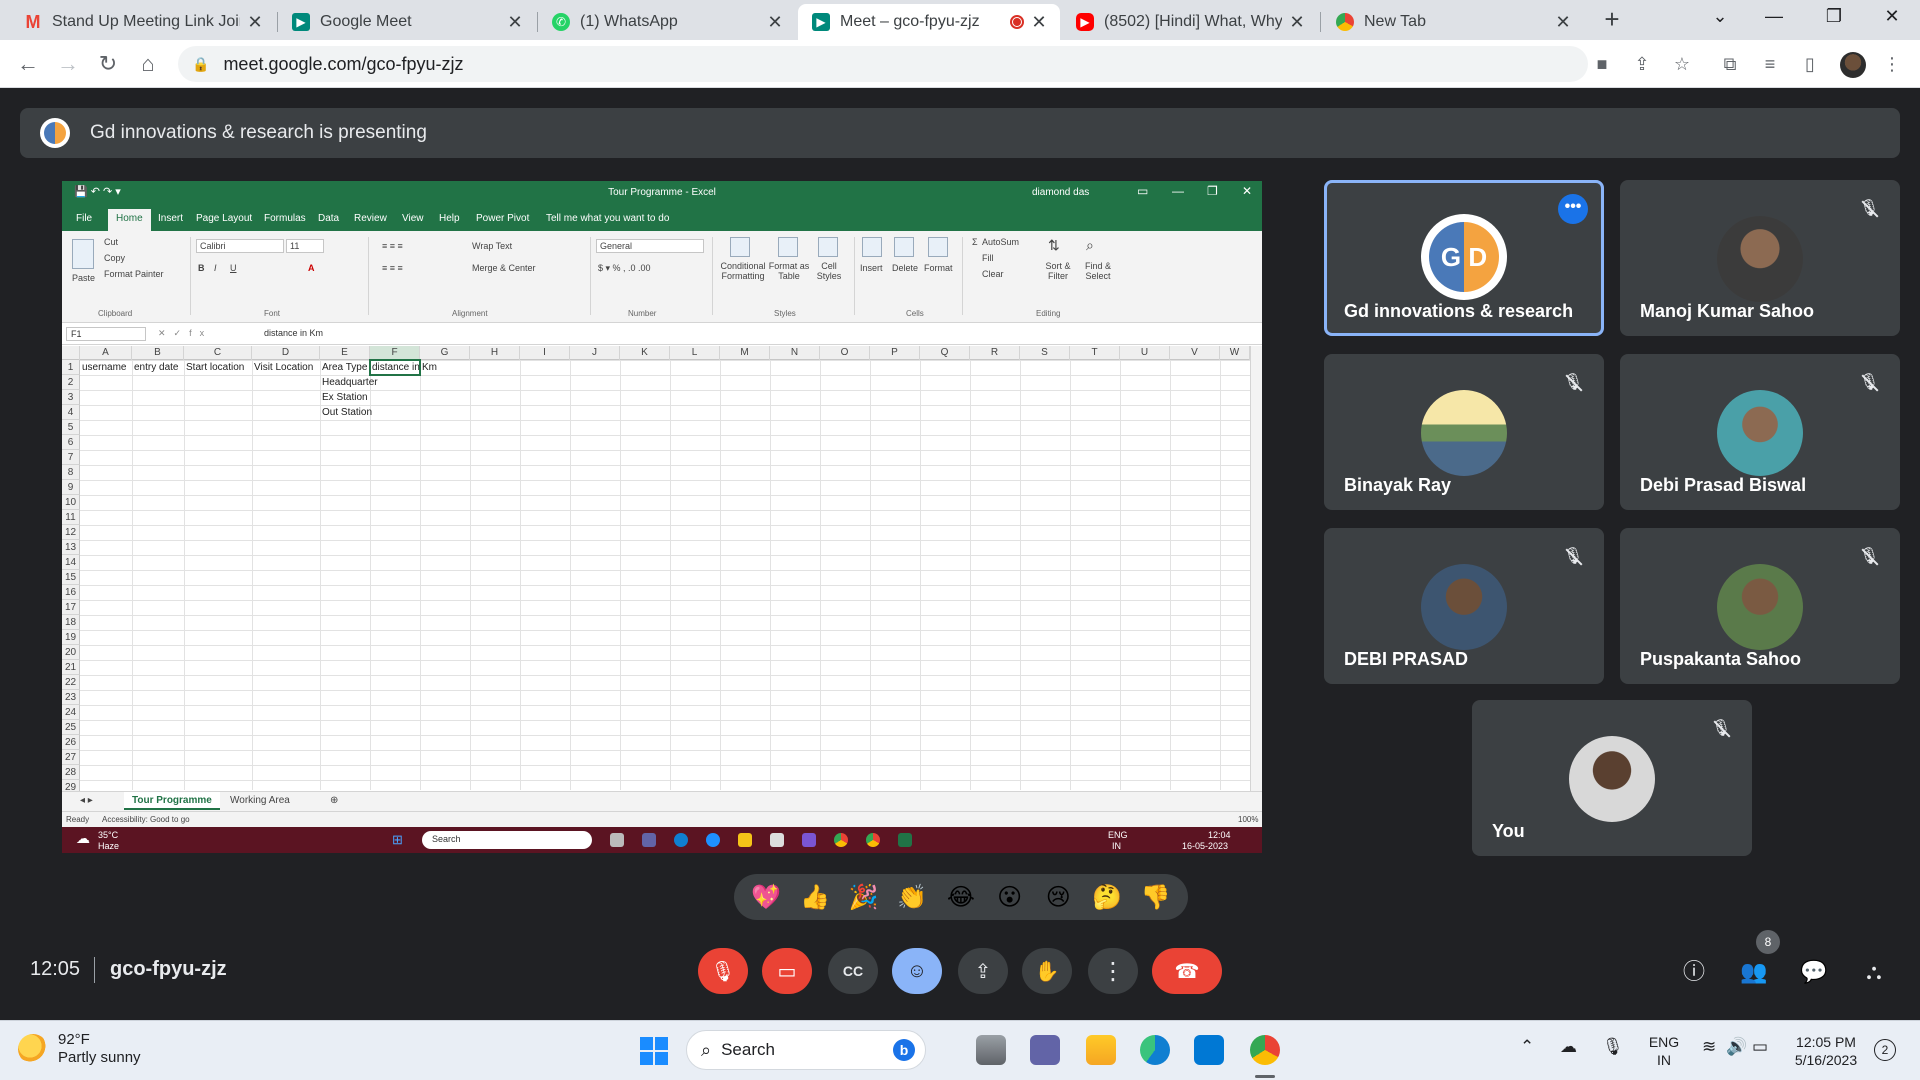 Image resolution: width=1920 pixels, height=1080 pixels. Describe the element at coordinates (1760, 432) in the screenshot. I see `participant-tile: 🎙 Debi Prasad Biswal` at that location.